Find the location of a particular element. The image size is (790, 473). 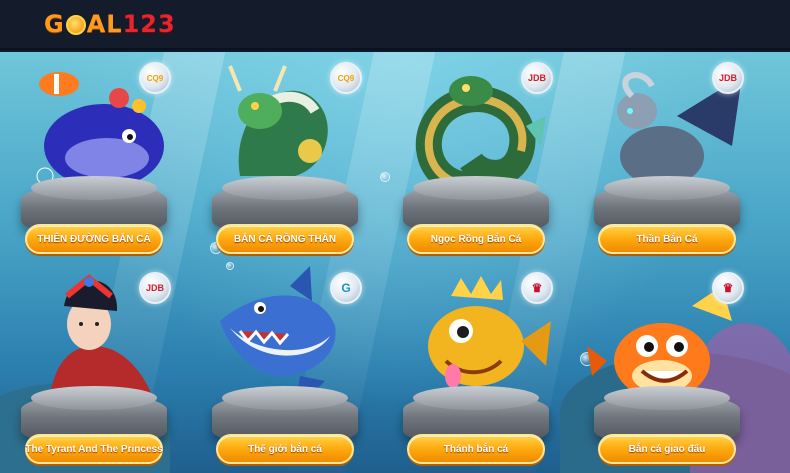

game-button: Ngọc Rồng Bắn Cá is located at coordinates (476, 239).